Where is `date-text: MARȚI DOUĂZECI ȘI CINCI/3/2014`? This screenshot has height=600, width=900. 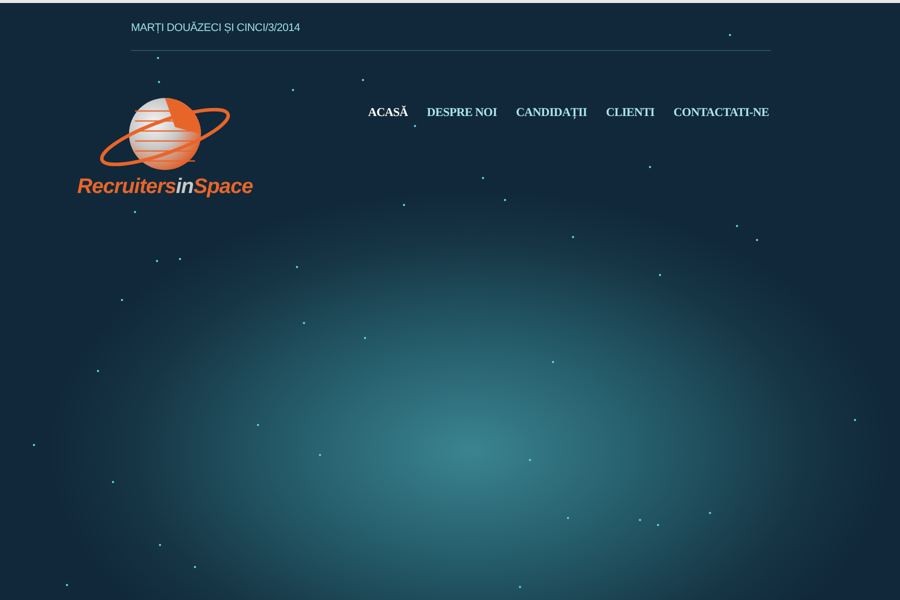
date-text: MARȚI DOUĂZECI ȘI CINCI/3/2014 is located at coordinates (216, 28).